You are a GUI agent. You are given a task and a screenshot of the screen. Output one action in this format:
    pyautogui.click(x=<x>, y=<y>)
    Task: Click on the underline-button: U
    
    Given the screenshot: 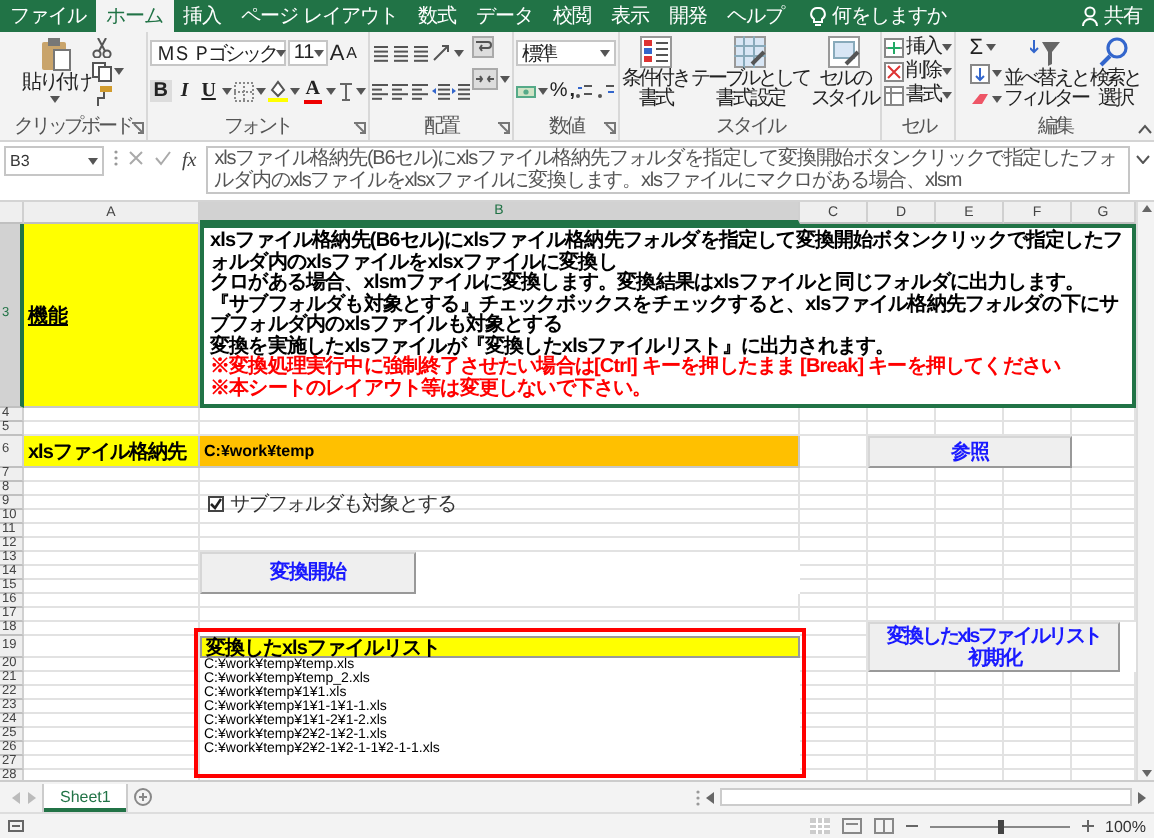 What is the action you would take?
    pyautogui.click(x=208, y=91)
    